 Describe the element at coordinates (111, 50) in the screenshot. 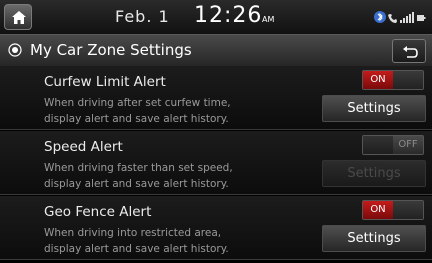

I see `page-title: My Car Zone Settings` at that location.